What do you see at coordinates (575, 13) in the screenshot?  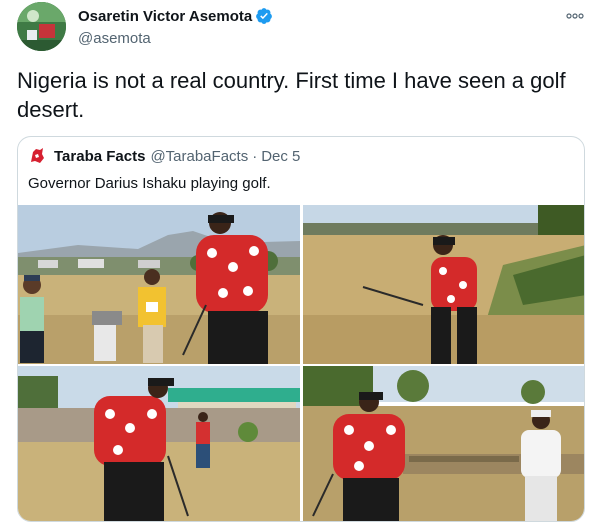 I see `more-options-icon` at bounding box center [575, 13].